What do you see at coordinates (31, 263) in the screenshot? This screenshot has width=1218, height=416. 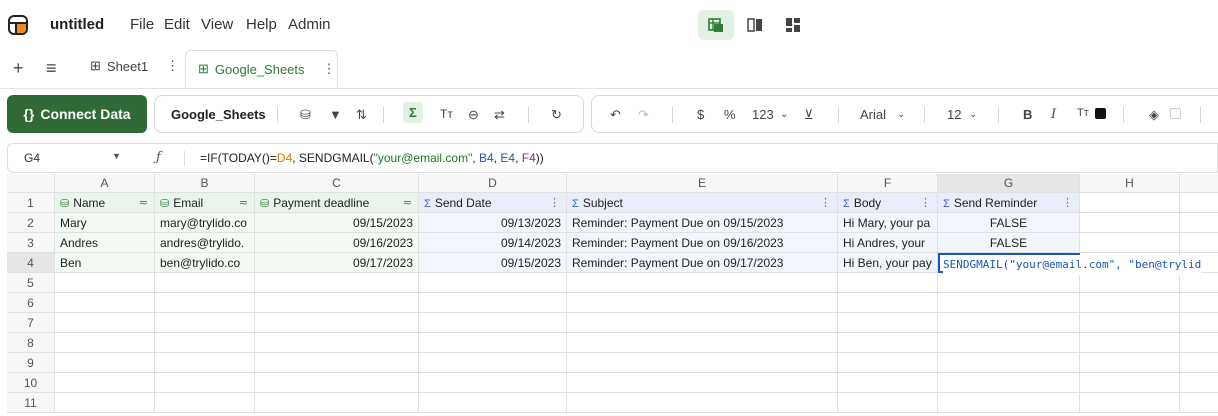 I see `row-header-4: 4` at bounding box center [31, 263].